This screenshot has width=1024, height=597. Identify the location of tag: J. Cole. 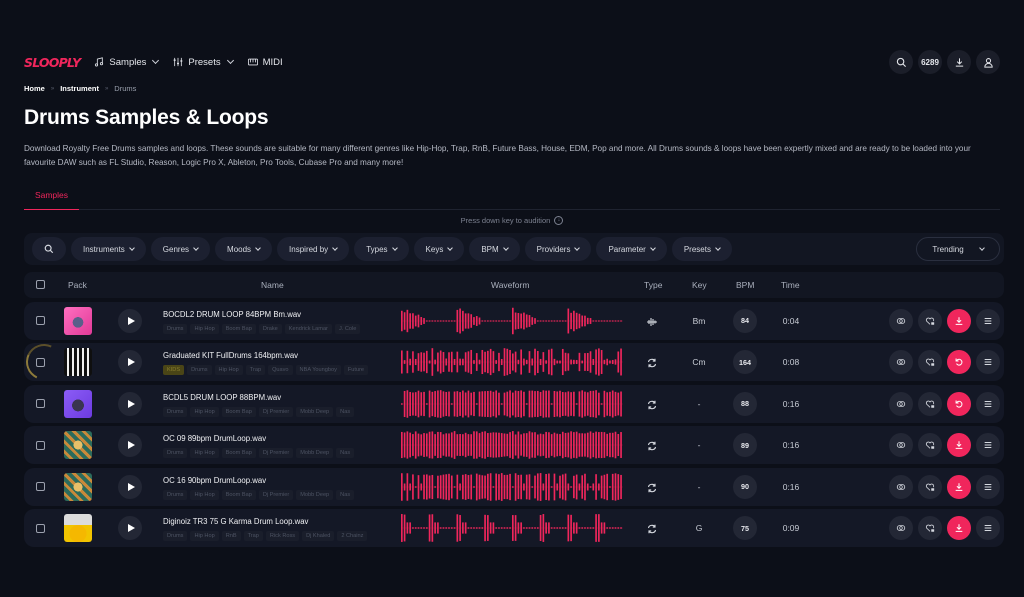
(347, 328).